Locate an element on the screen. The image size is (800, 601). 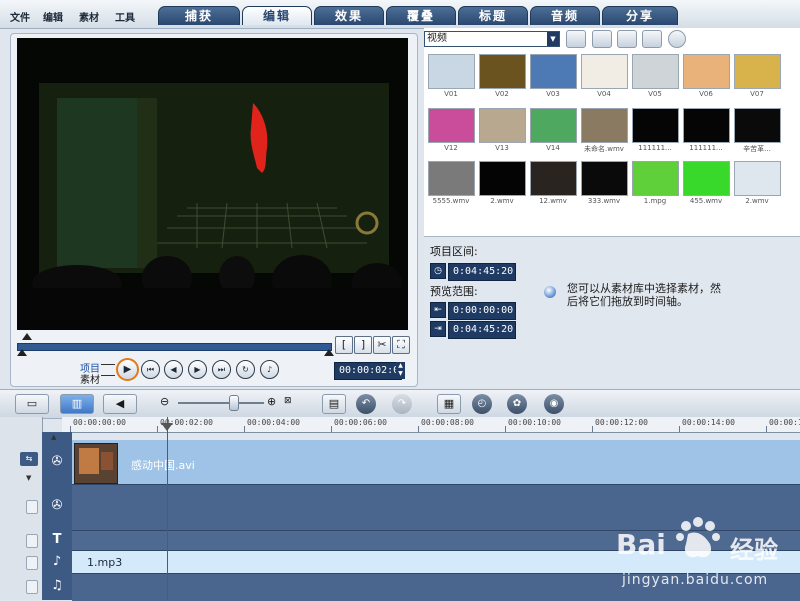
mode-divider is located at coordinates (108, 364).